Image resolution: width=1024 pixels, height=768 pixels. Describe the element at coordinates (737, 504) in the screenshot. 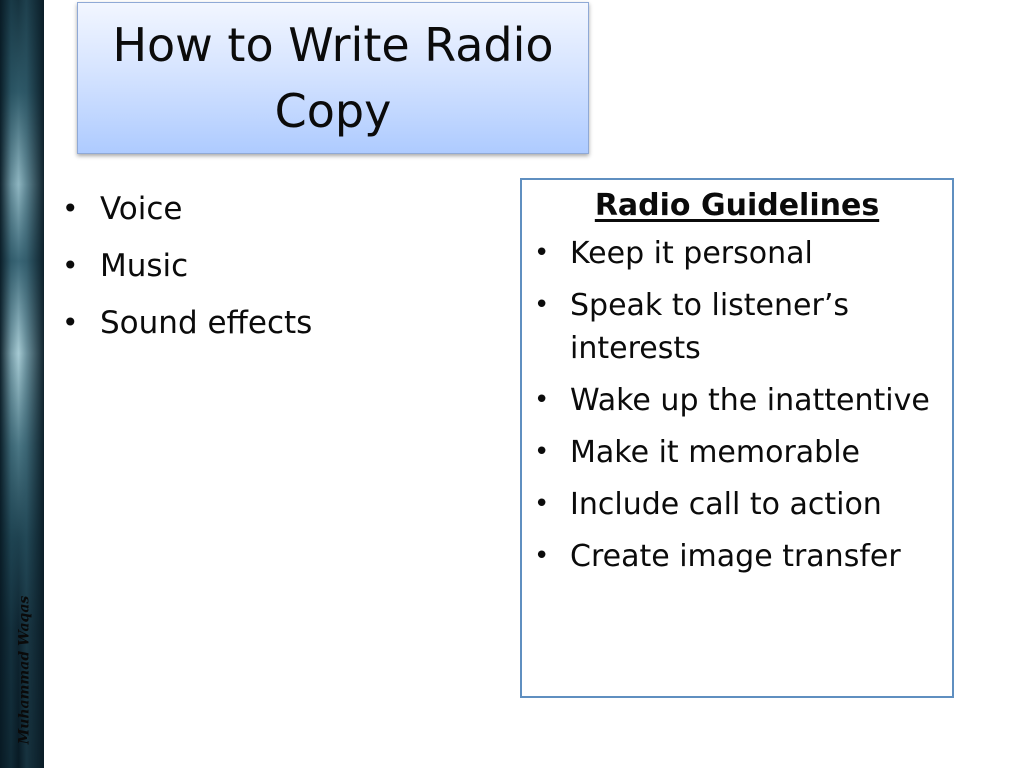

I see `list-item: Include call to action` at that location.